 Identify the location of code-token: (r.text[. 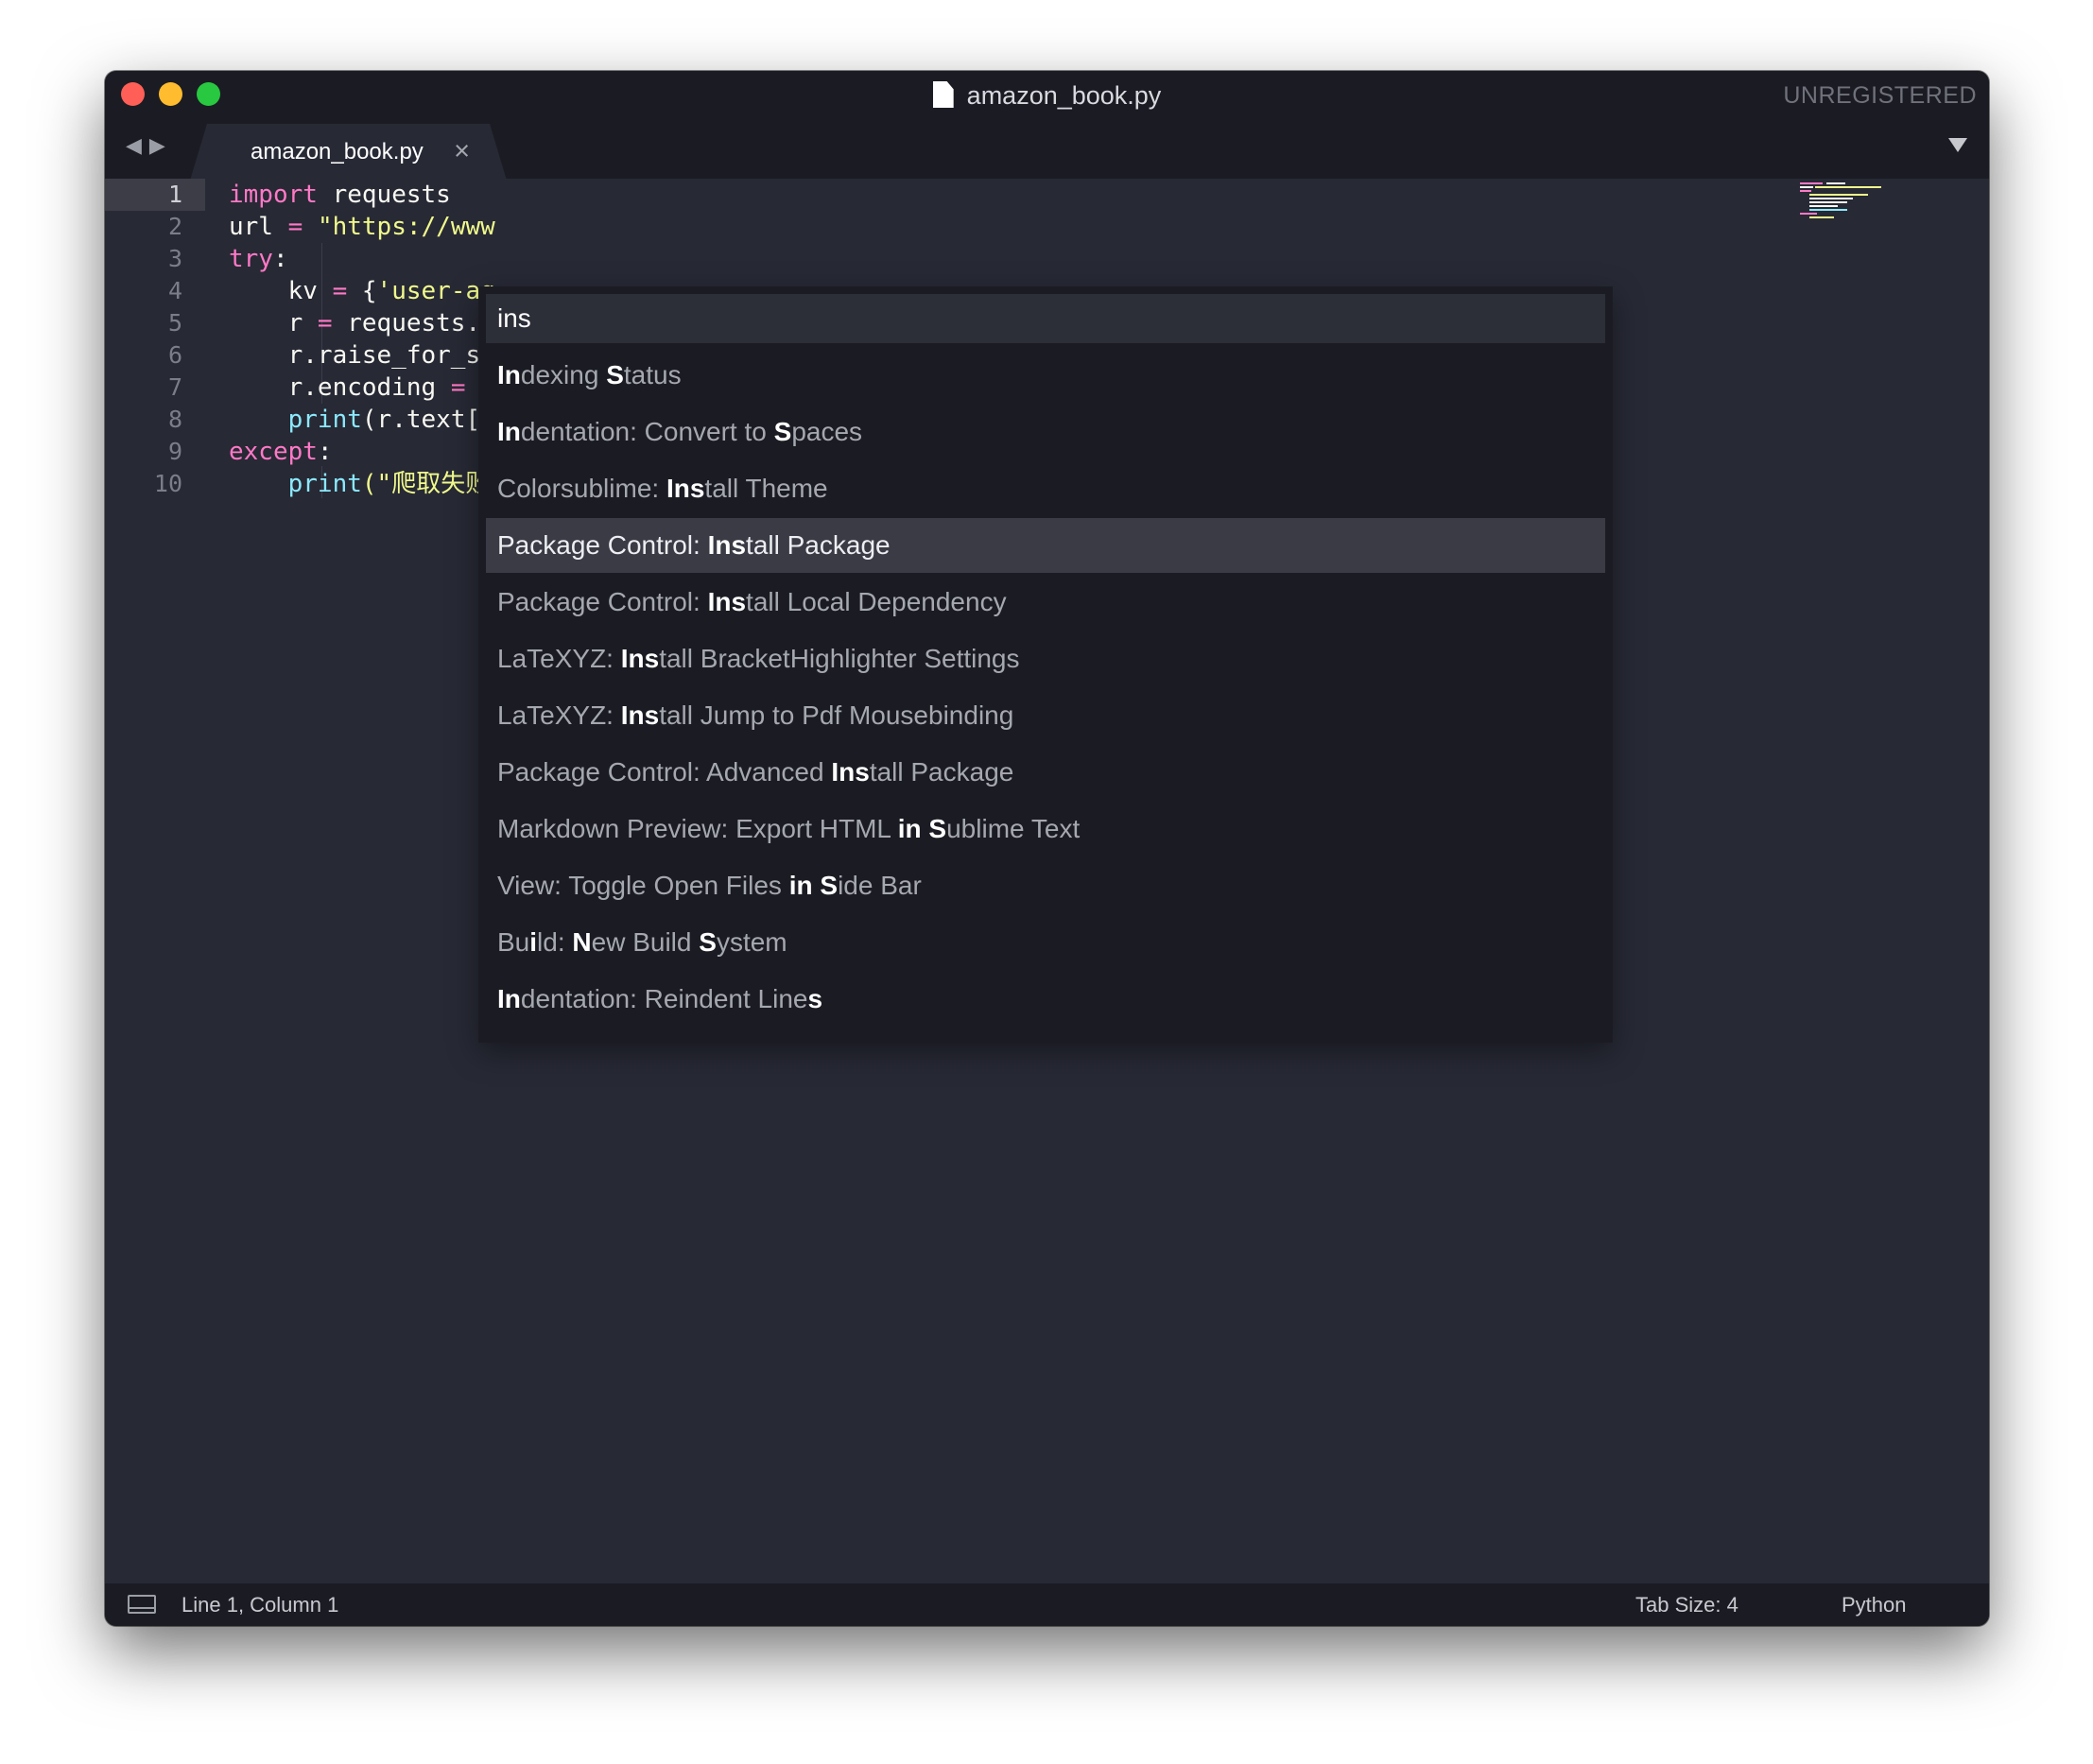
(421, 420).